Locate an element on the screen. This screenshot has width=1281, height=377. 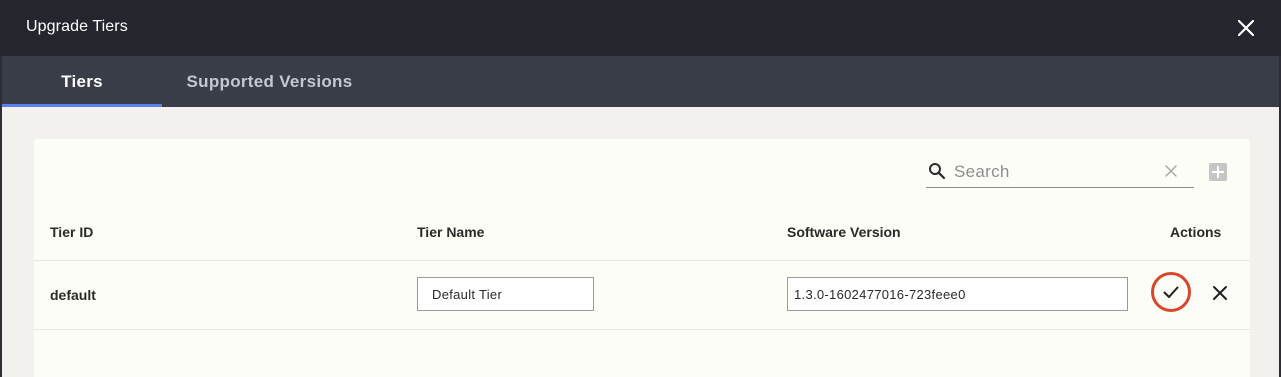
tier-name-input is located at coordinates (505, 294).